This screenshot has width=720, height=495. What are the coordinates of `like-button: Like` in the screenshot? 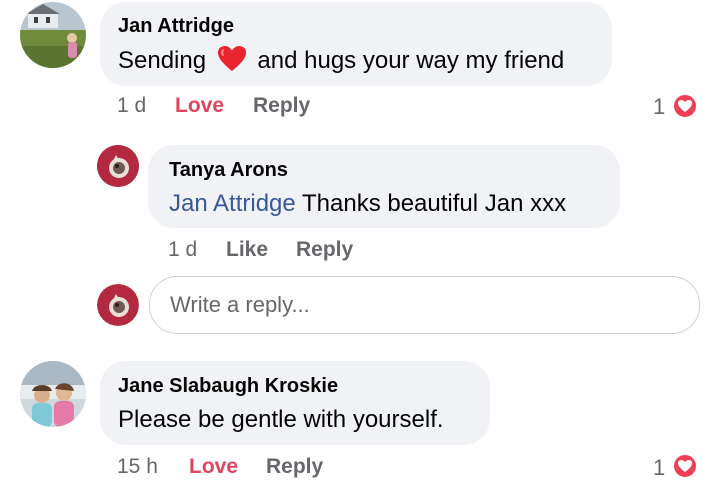 It's located at (247, 250).